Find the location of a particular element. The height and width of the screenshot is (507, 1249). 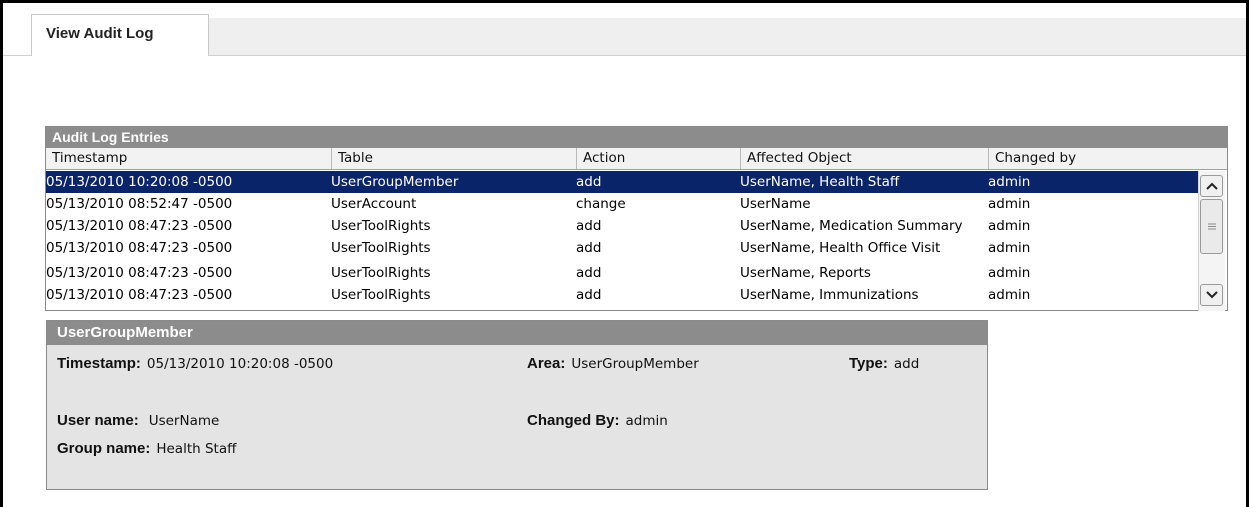

cell-affected-object: UserName, Health Office Visit is located at coordinates (840, 248).